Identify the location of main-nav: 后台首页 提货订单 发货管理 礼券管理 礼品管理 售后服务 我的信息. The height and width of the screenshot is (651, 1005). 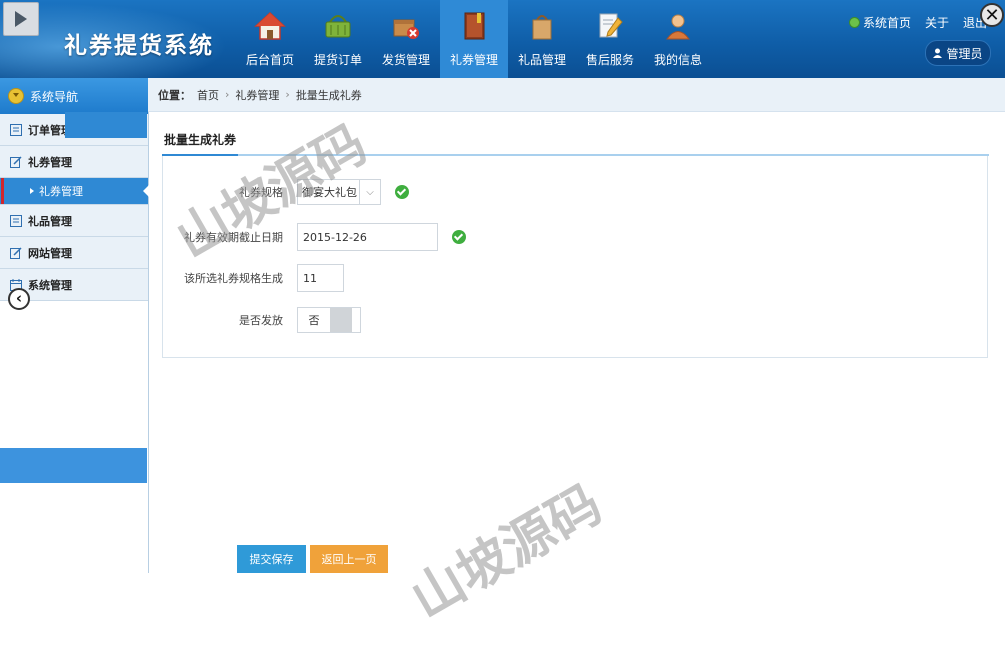
(474, 39).